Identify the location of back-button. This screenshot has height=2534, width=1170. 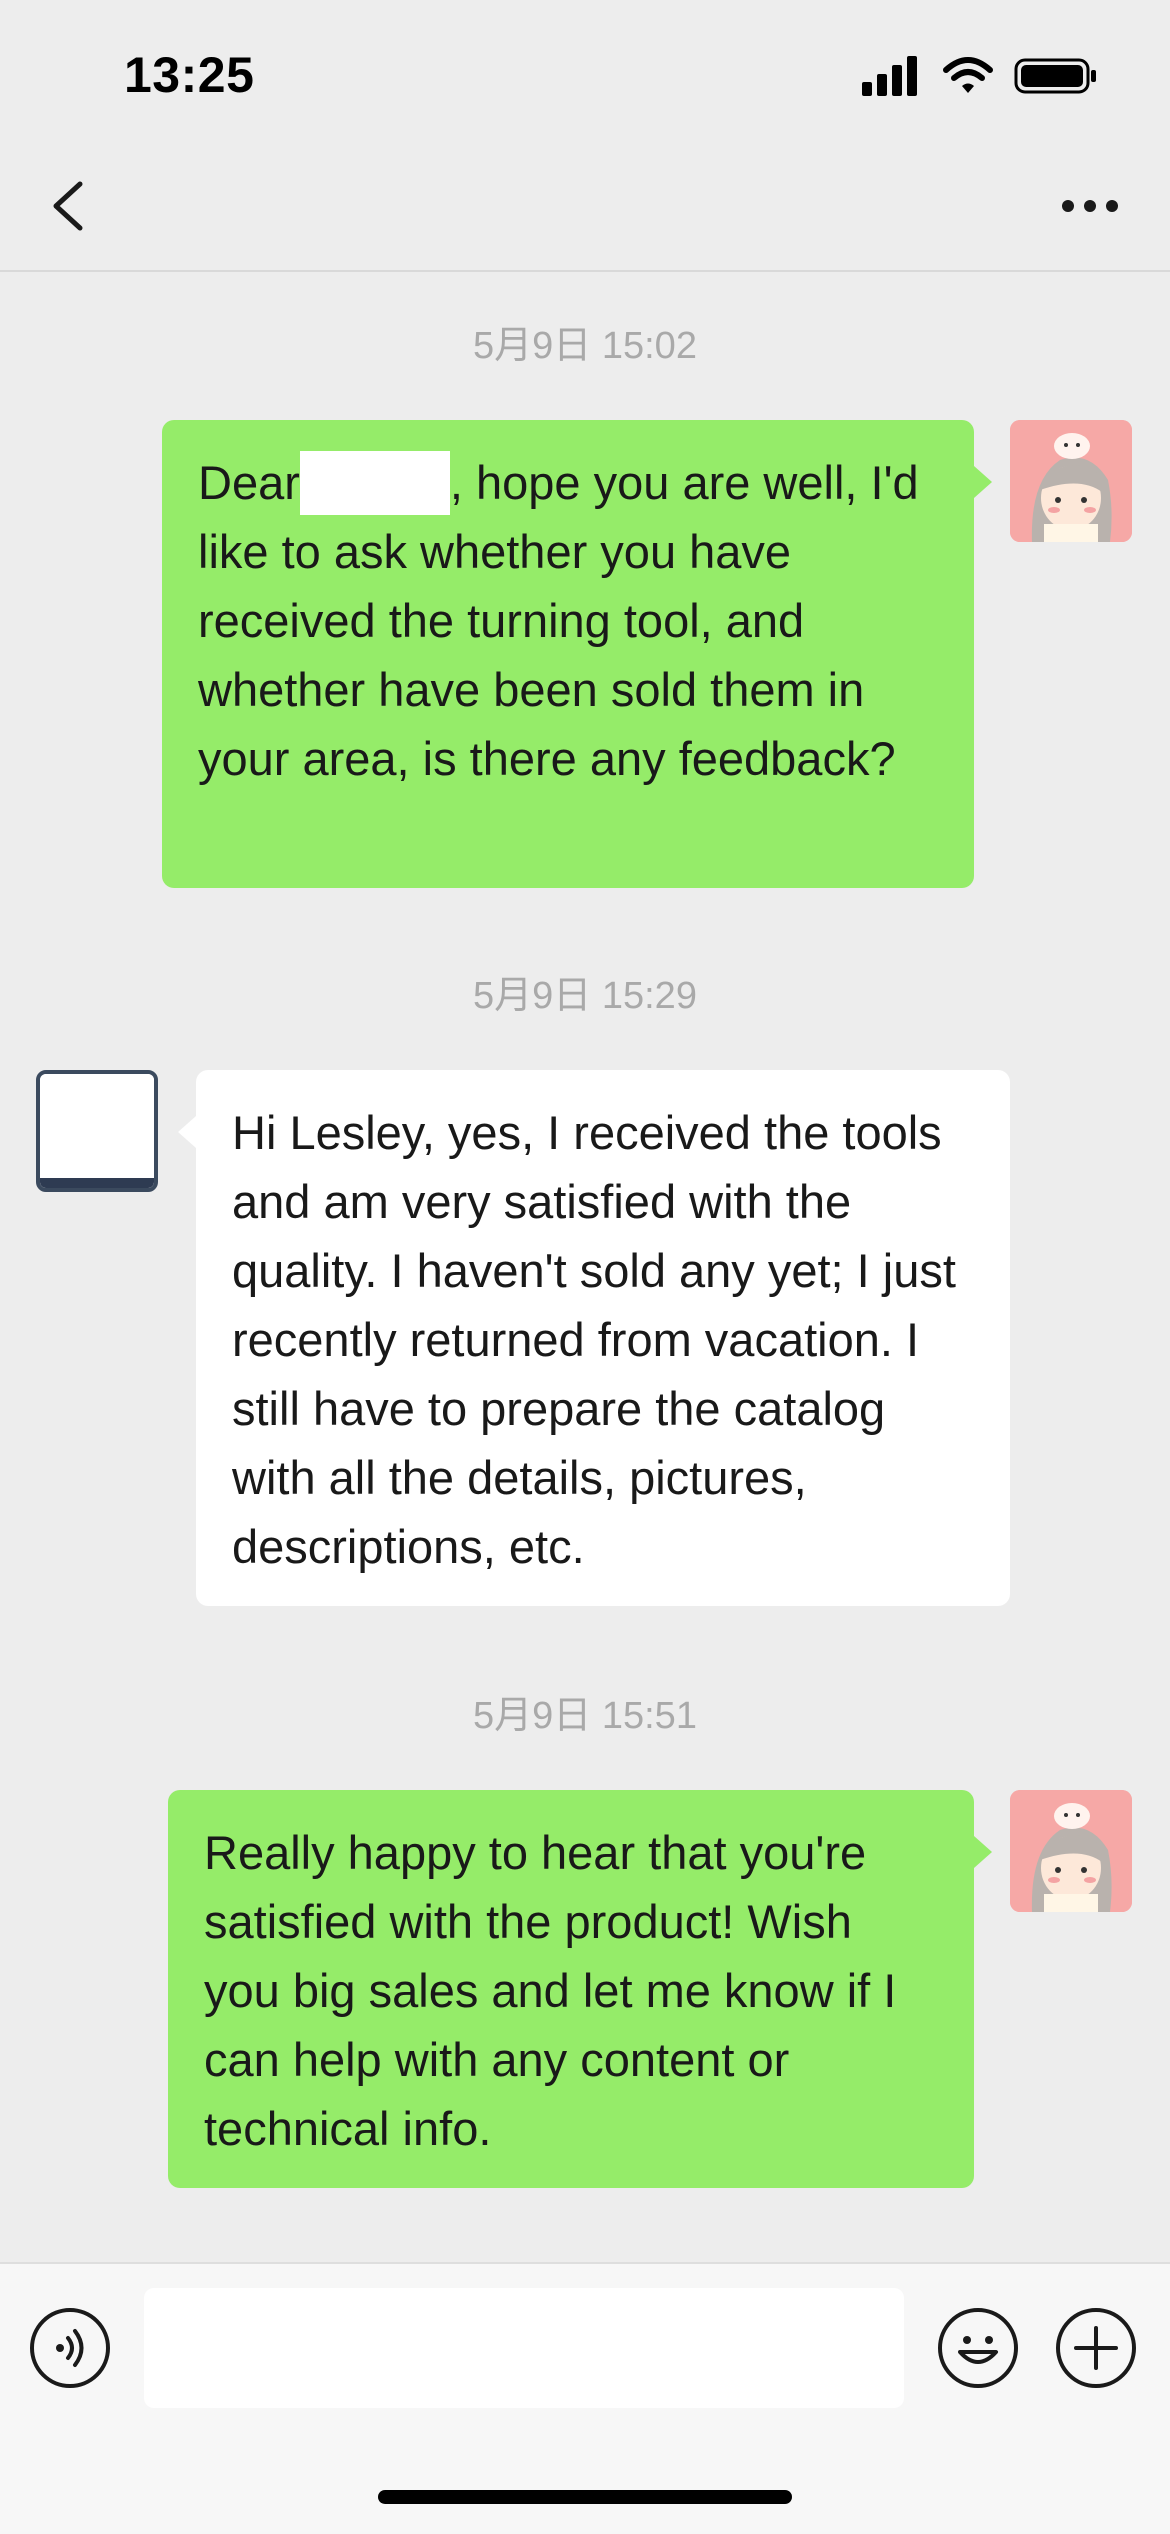
(70, 206).